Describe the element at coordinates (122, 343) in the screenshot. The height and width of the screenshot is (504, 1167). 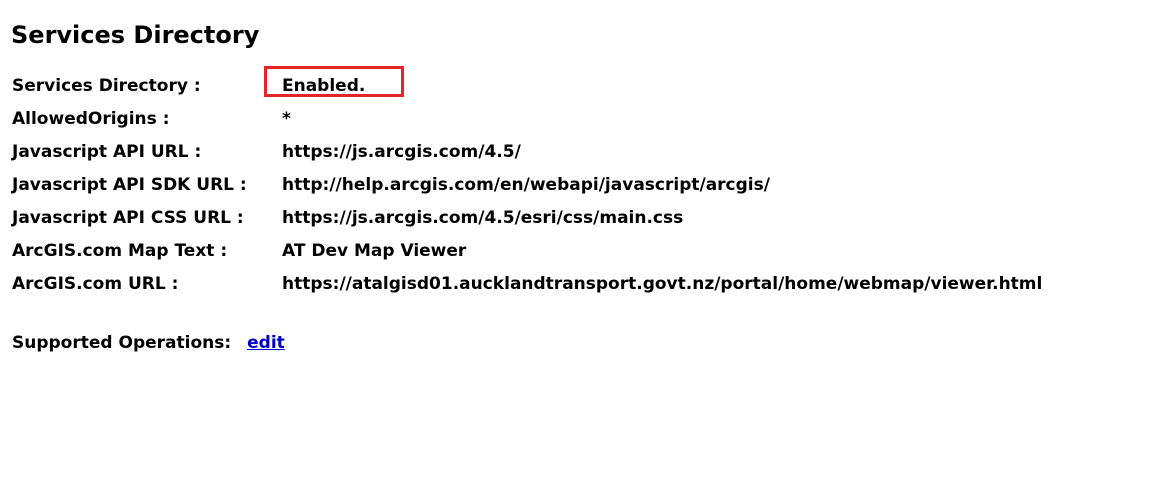
I see `supported-operations-label: Supported Operations:` at that location.